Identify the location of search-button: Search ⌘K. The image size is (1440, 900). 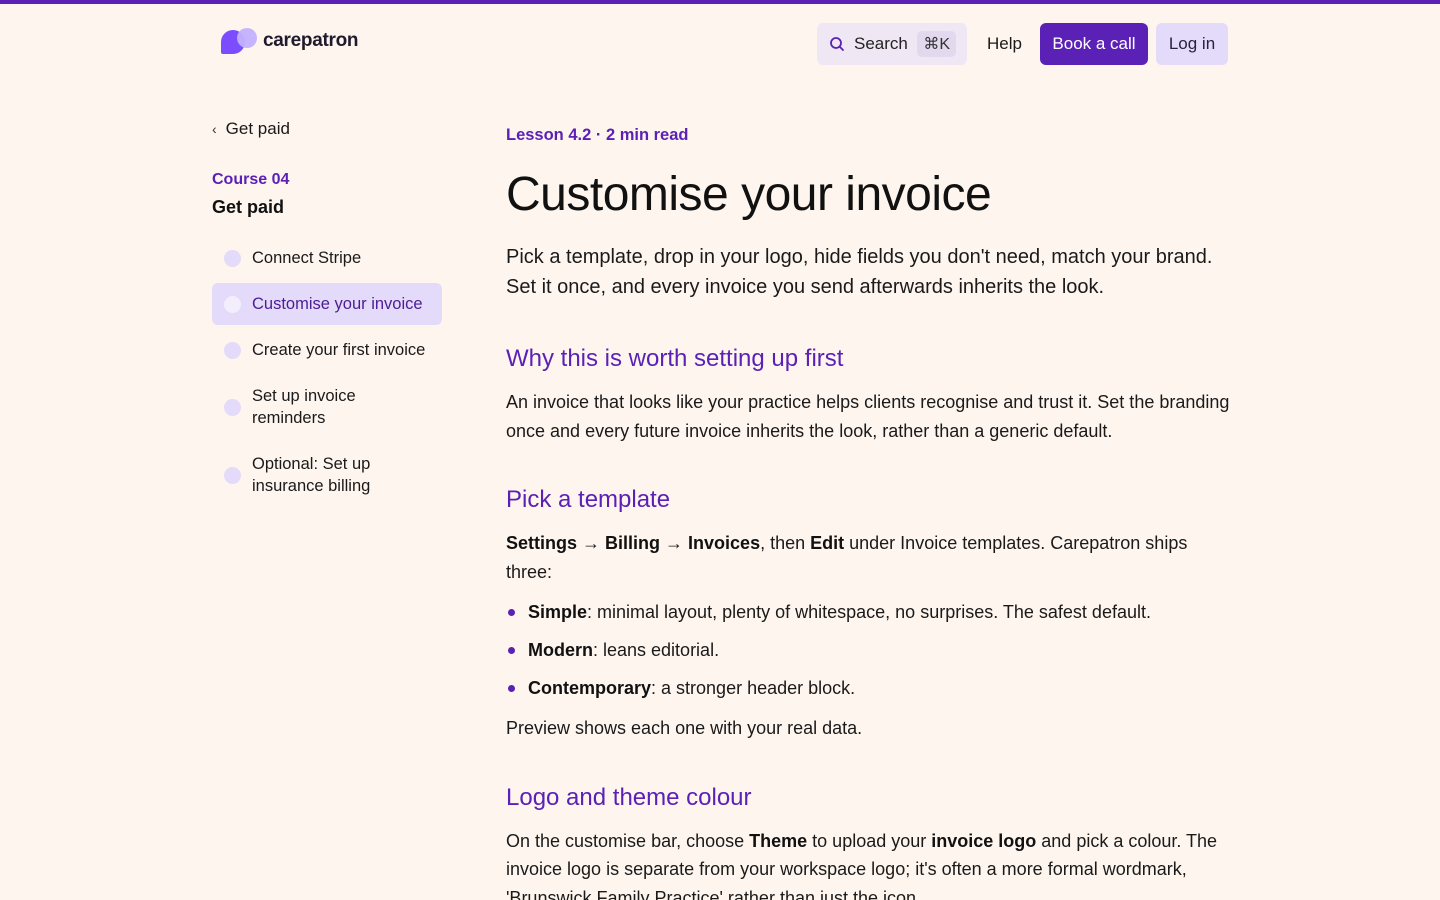
(892, 44).